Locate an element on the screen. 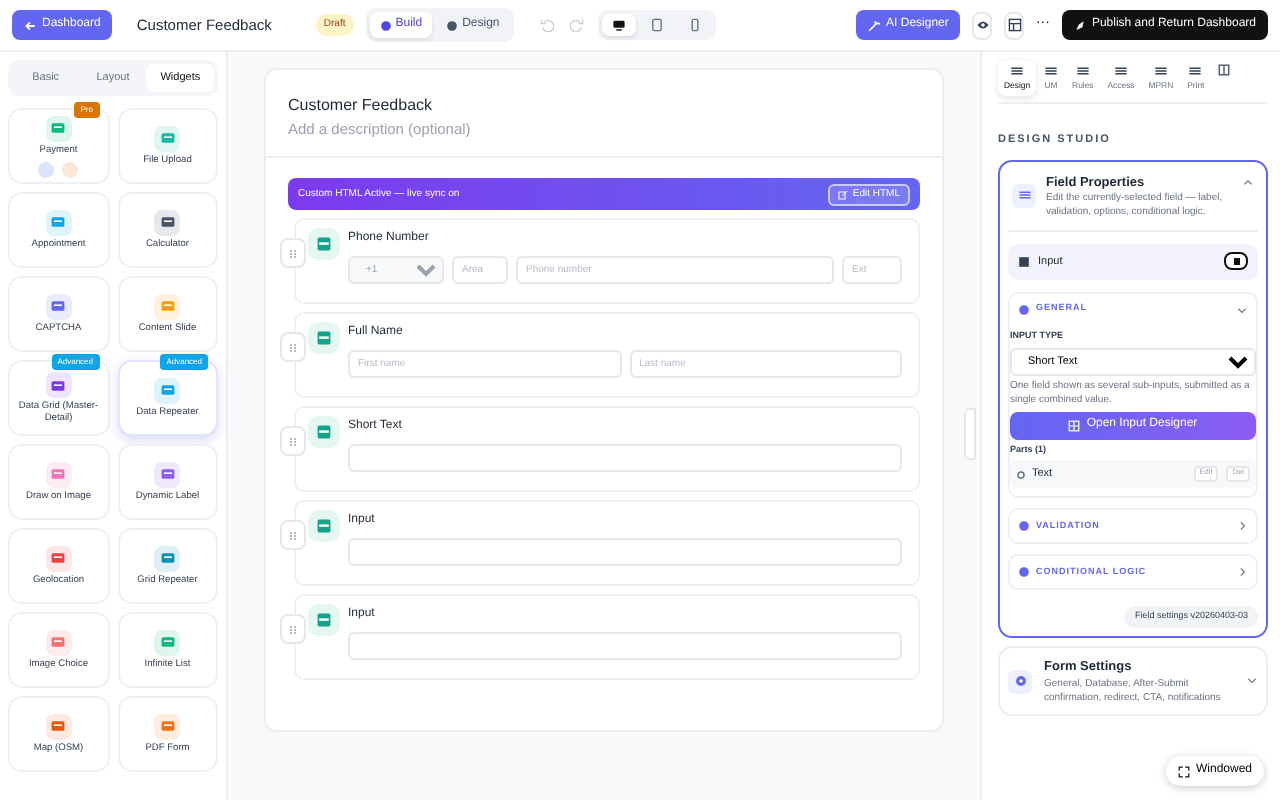 This screenshot has height=800, width=1280. form-heading: Customer Feedback is located at coordinates (604, 106).